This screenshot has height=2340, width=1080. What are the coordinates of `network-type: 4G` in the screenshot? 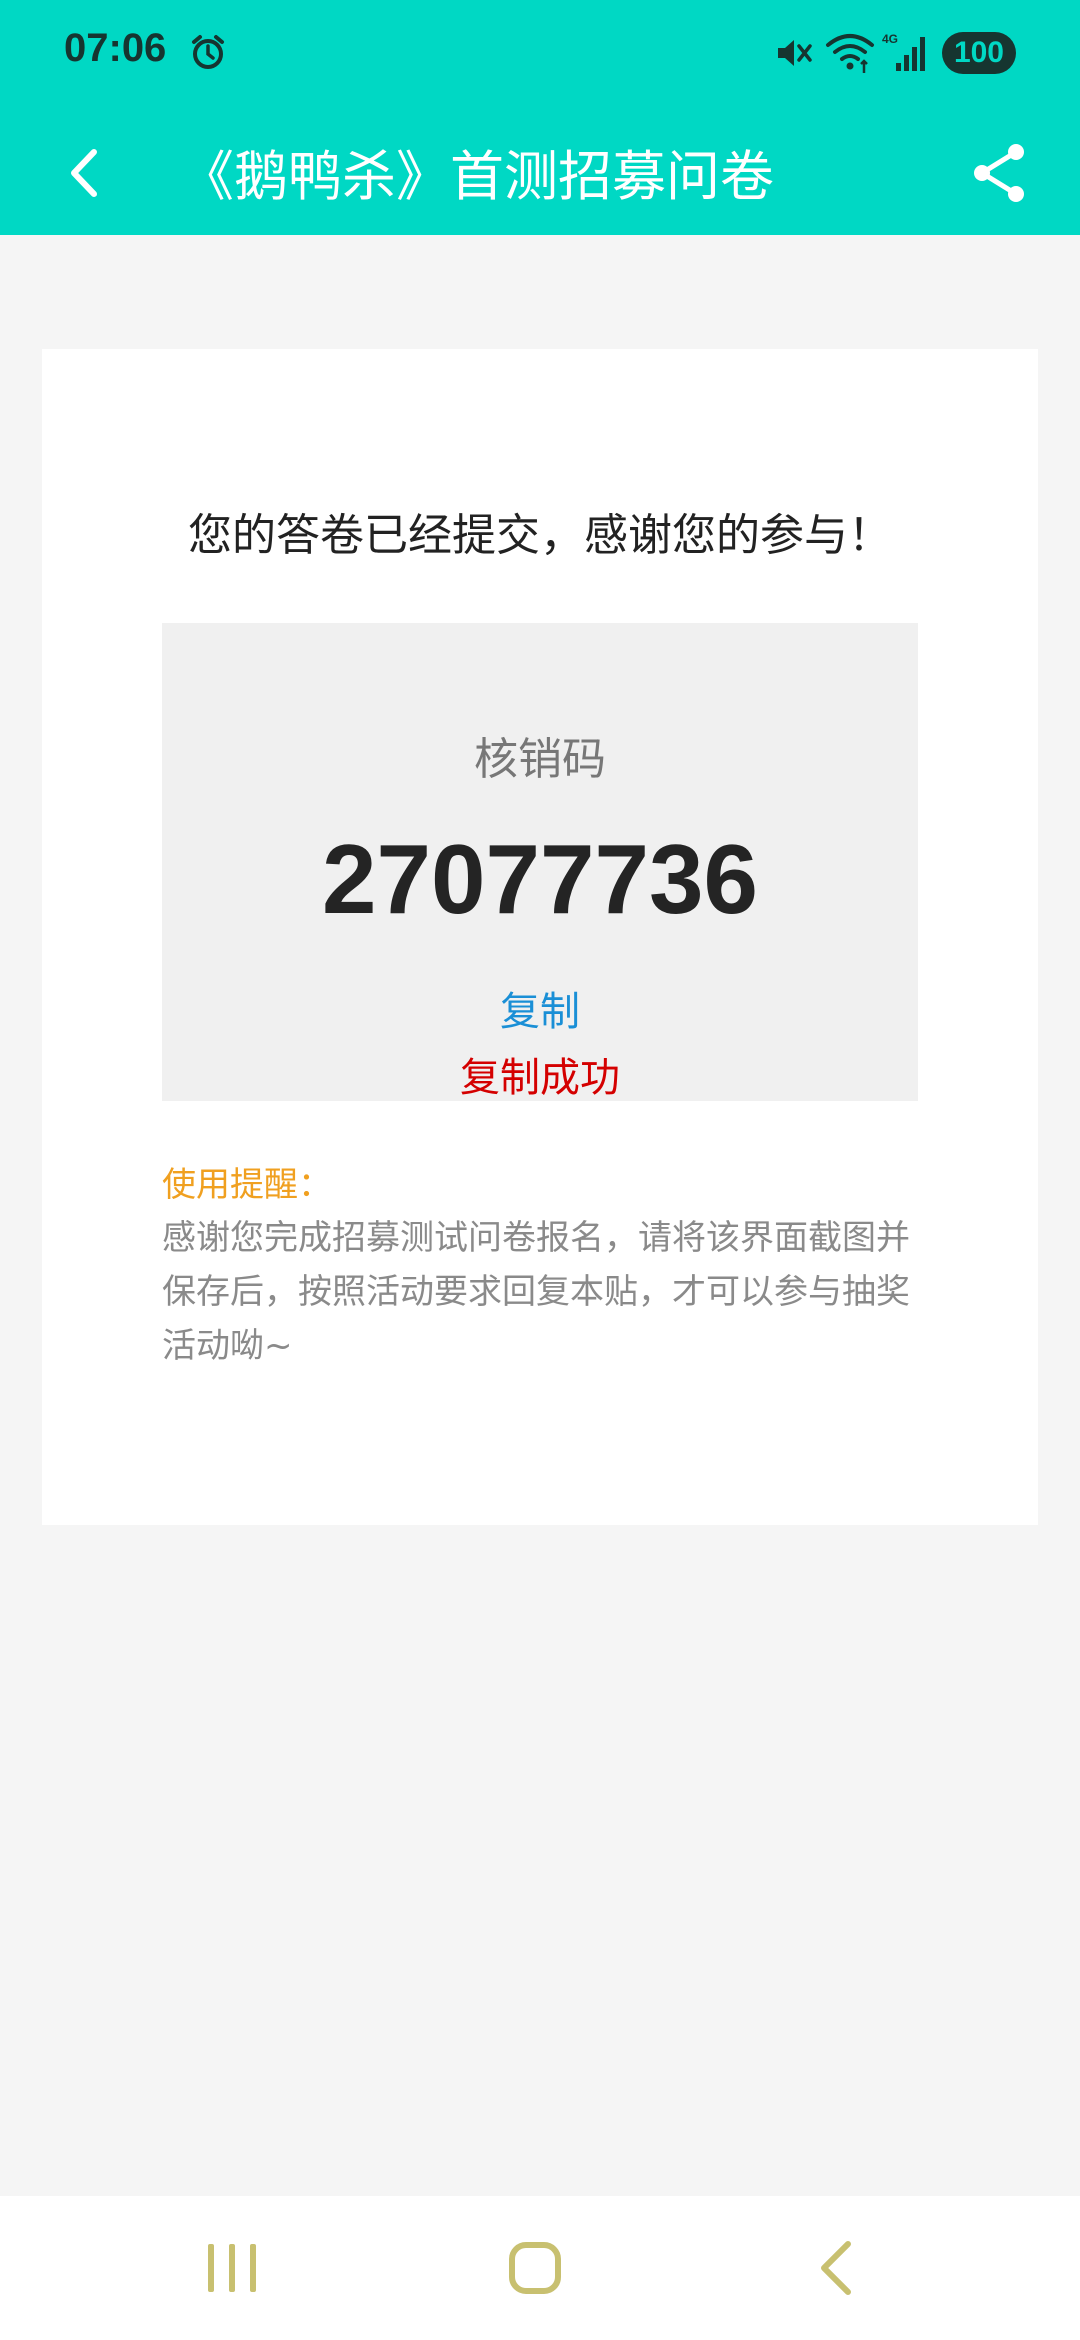 It's located at (890, 39).